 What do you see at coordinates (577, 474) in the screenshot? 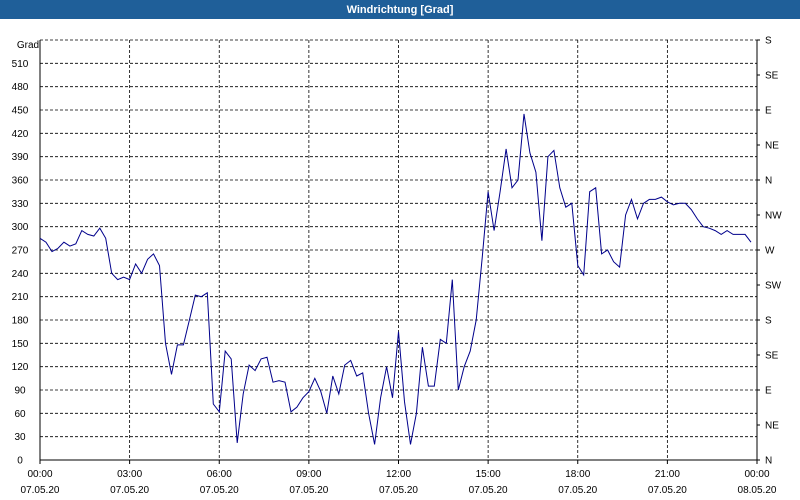
I see `x-tick-time-label: 18:00` at bounding box center [577, 474].